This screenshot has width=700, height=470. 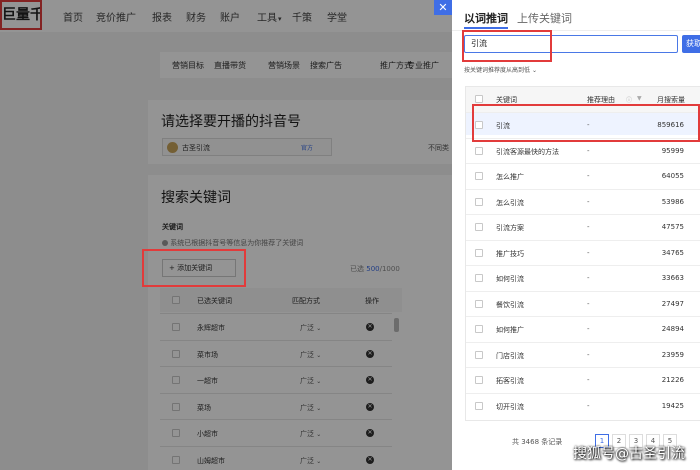 I want to click on help-icon: ⓘ, so click(x=629, y=99).